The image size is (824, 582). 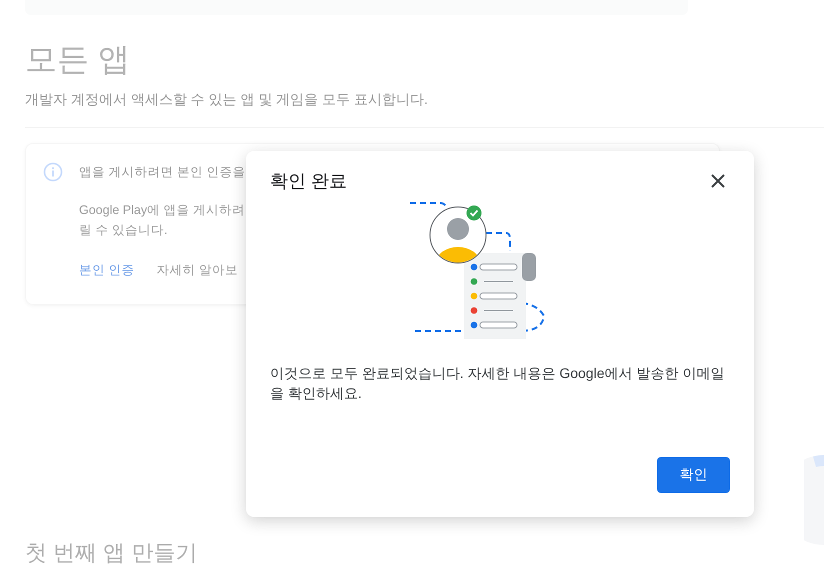 What do you see at coordinates (106, 270) in the screenshot?
I see `notice-link: 본인 인증` at bounding box center [106, 270].